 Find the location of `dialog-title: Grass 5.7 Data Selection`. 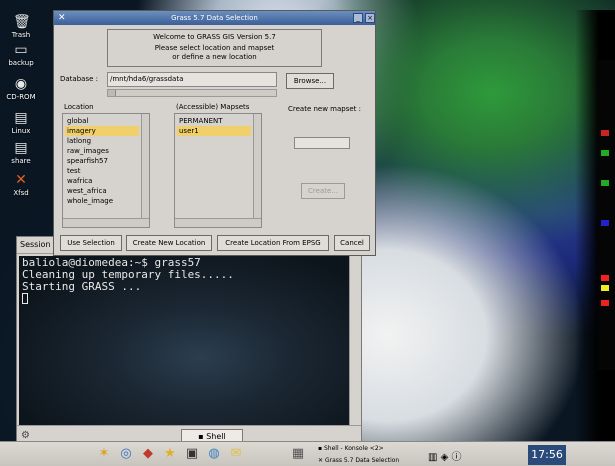

dialog-title: Grass 5.7 Data Selection is located at coordinates (214, 18).